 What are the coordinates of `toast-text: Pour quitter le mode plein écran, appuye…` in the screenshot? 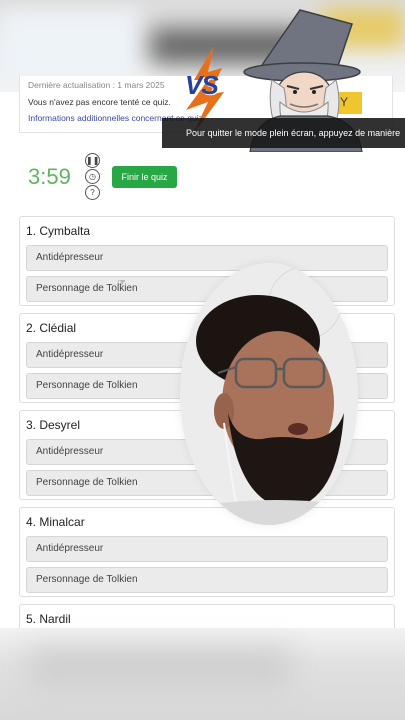 It's located at (293, 133).